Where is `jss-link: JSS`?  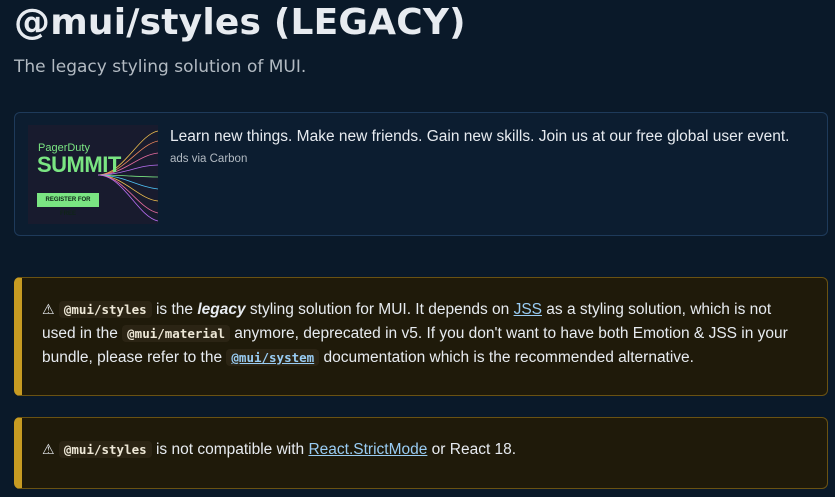
jss-link: JSS is located at coordinates (528, 309).